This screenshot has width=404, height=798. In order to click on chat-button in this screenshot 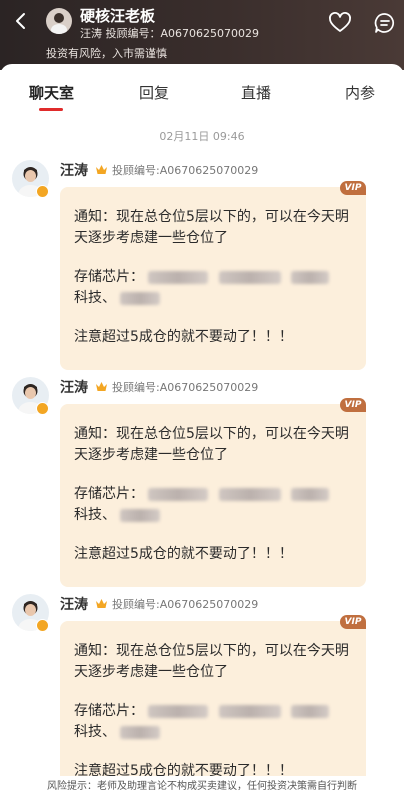, I will do `click(385, 23)`.